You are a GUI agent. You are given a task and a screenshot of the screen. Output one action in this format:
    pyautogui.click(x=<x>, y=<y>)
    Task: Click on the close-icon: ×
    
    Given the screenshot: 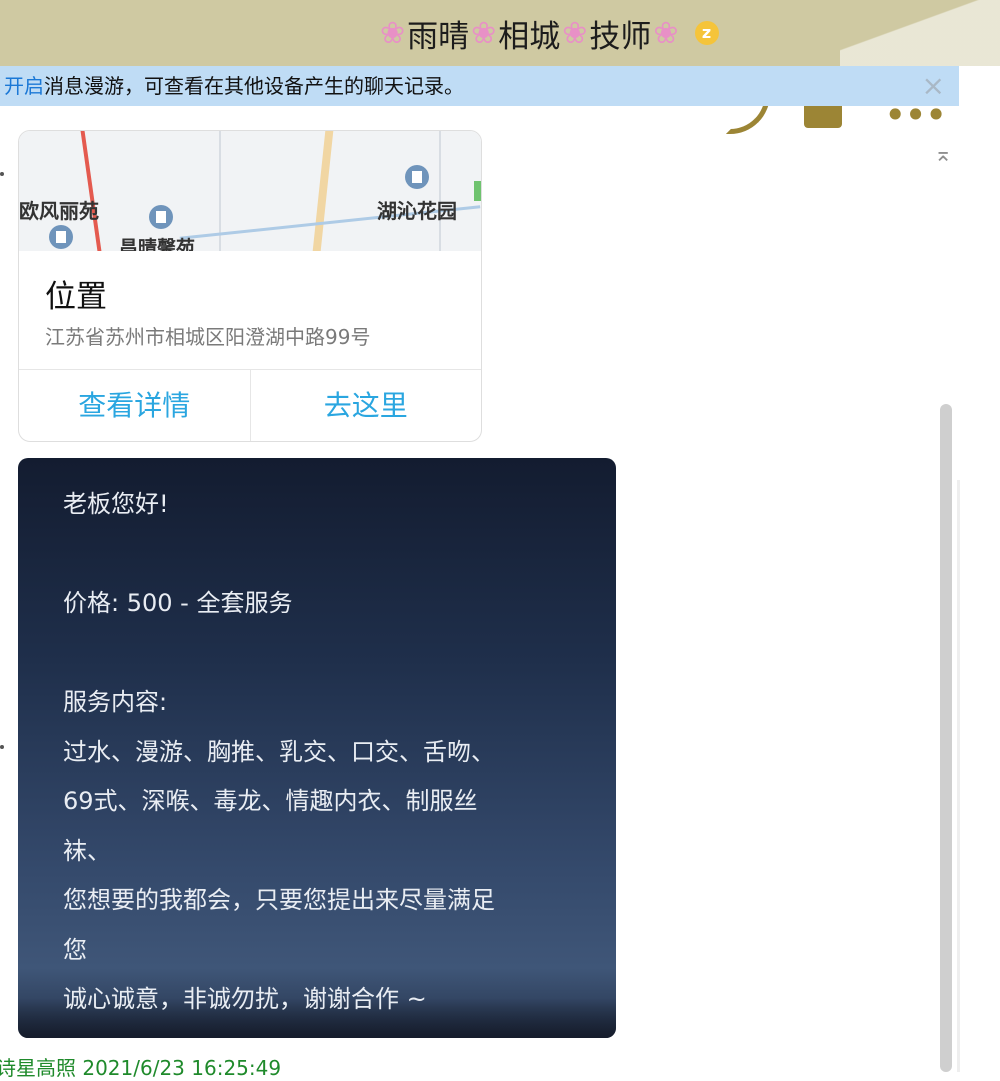 What is the action you would take?
    pyautogui.click(x=933, y=86)
    